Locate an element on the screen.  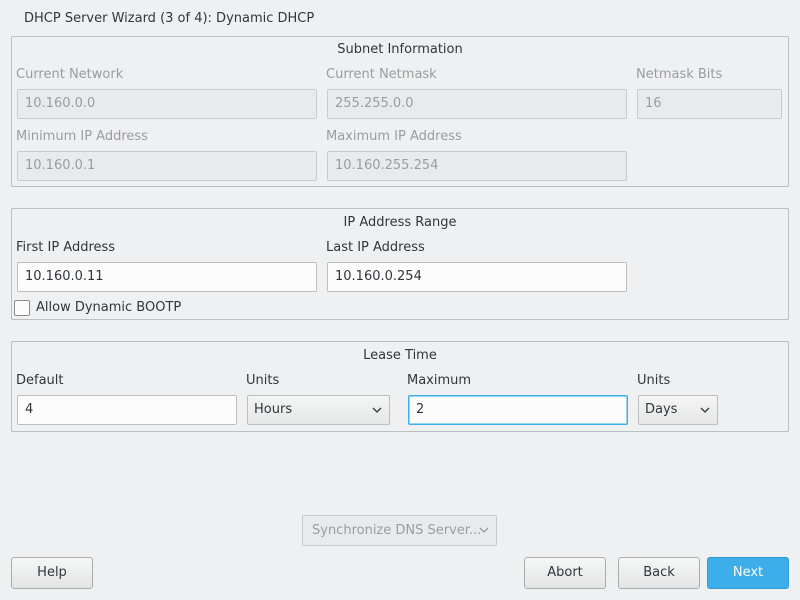
default-units-value: Hours is located at coordinates (273, 409).